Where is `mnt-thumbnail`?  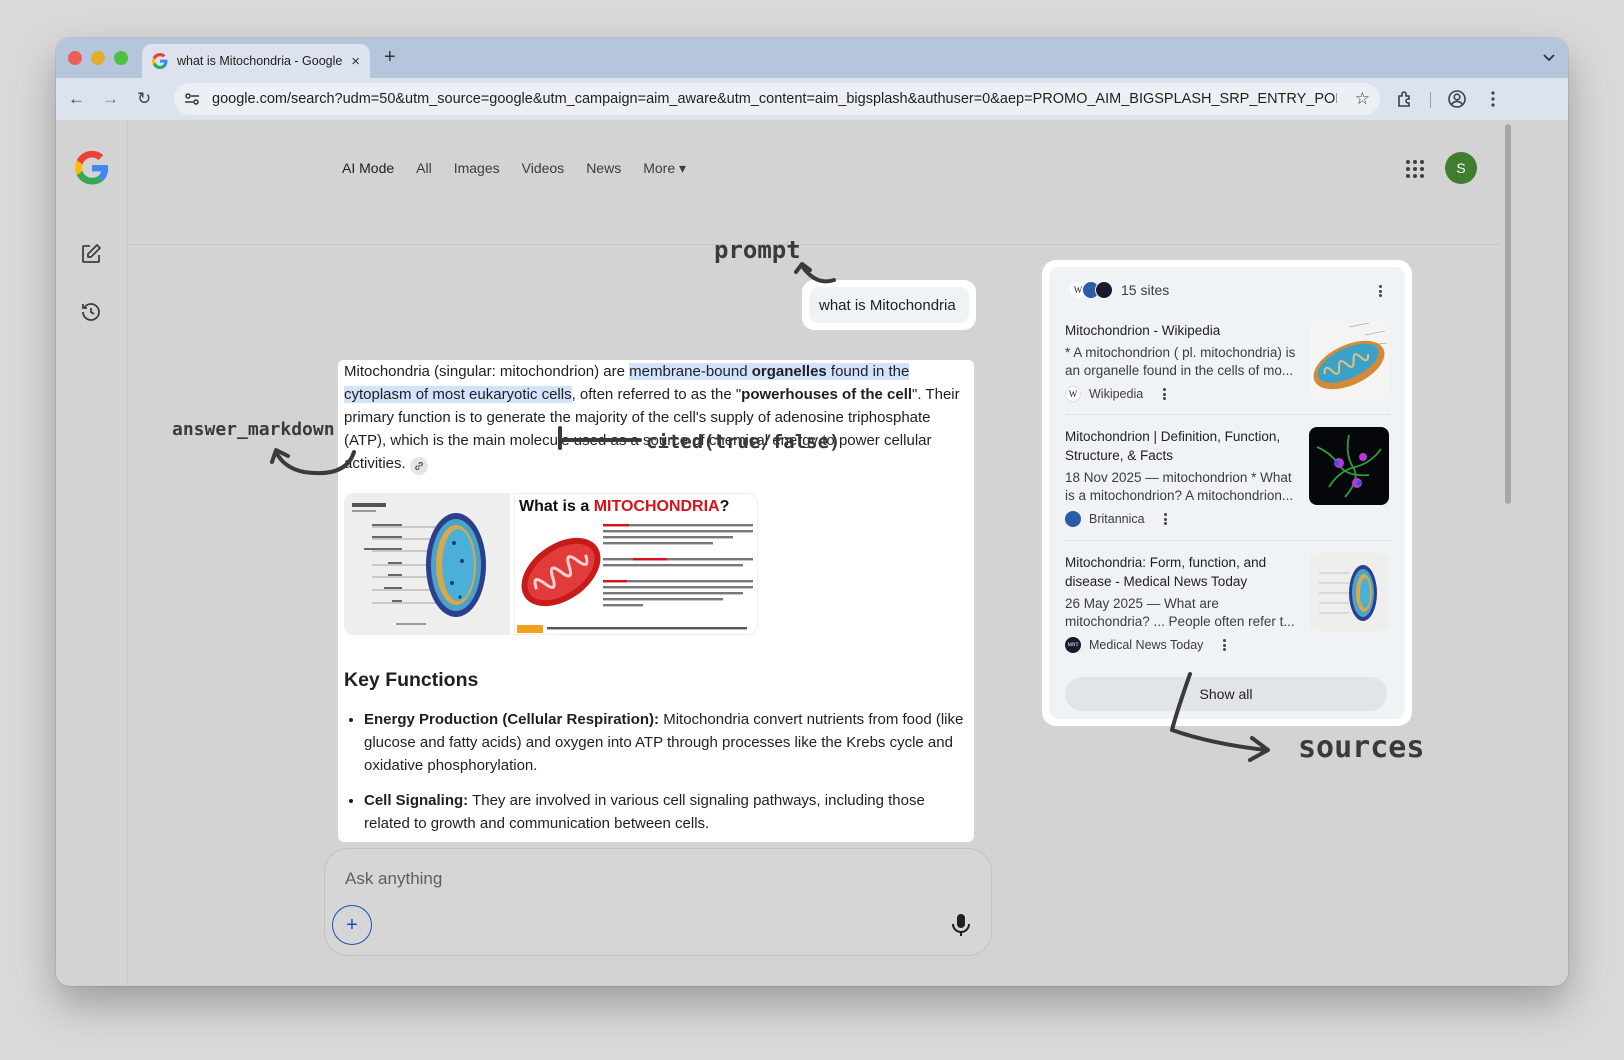
mnt-thumbnail is located at coordinates (1349, 592).